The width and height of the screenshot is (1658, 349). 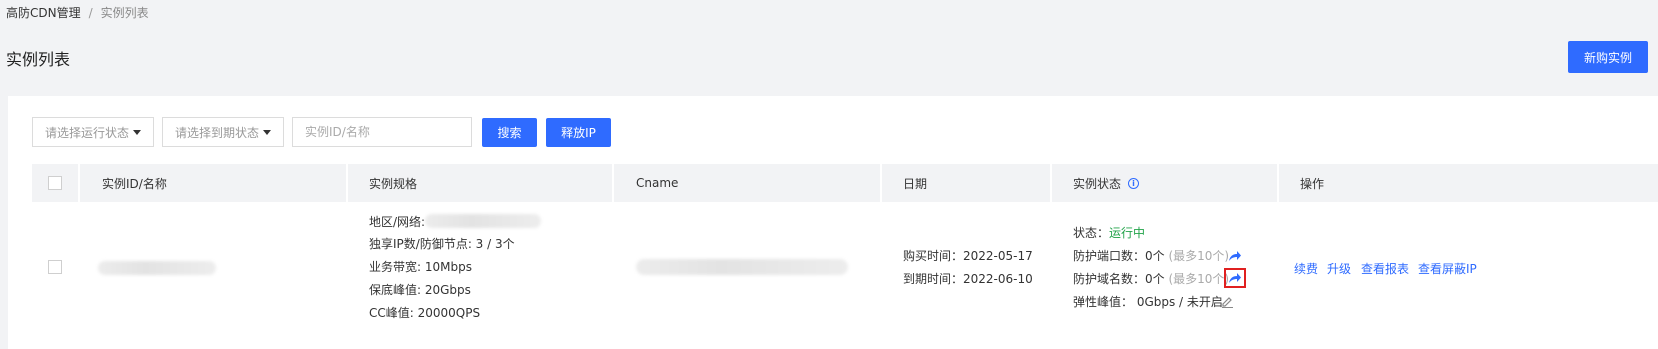 What do you see at coordinates (393, 183) in the screenshot?
I see `header-spec: 实例规格` at bounding box center [393, 183].